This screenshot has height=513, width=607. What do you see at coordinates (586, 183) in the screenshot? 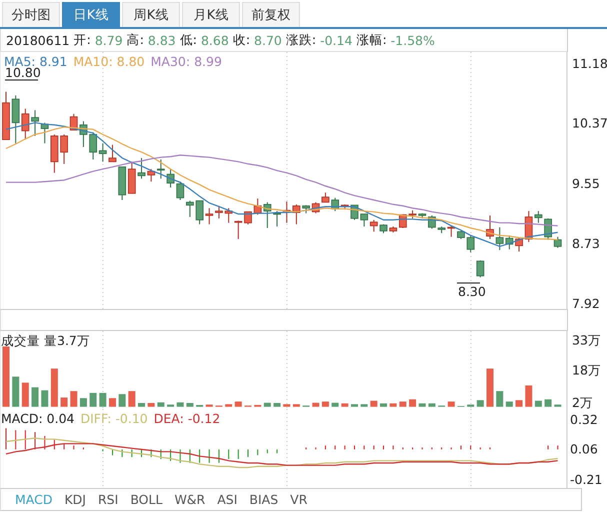
I see `price-axis-label: 9.55` at bounding box center [586, 183].